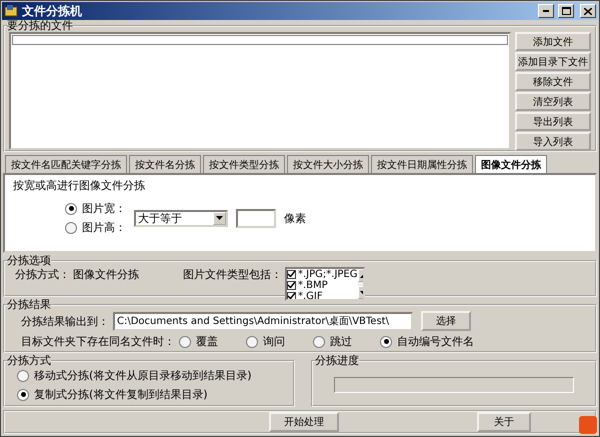  I want to click on close-icon, so click(588, 11).